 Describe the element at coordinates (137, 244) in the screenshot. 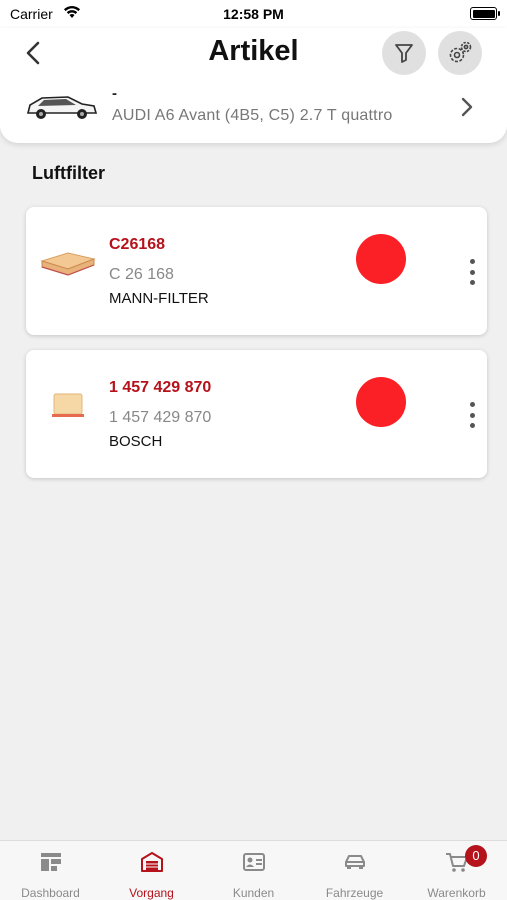

I see `article-number: C26168` at that location.